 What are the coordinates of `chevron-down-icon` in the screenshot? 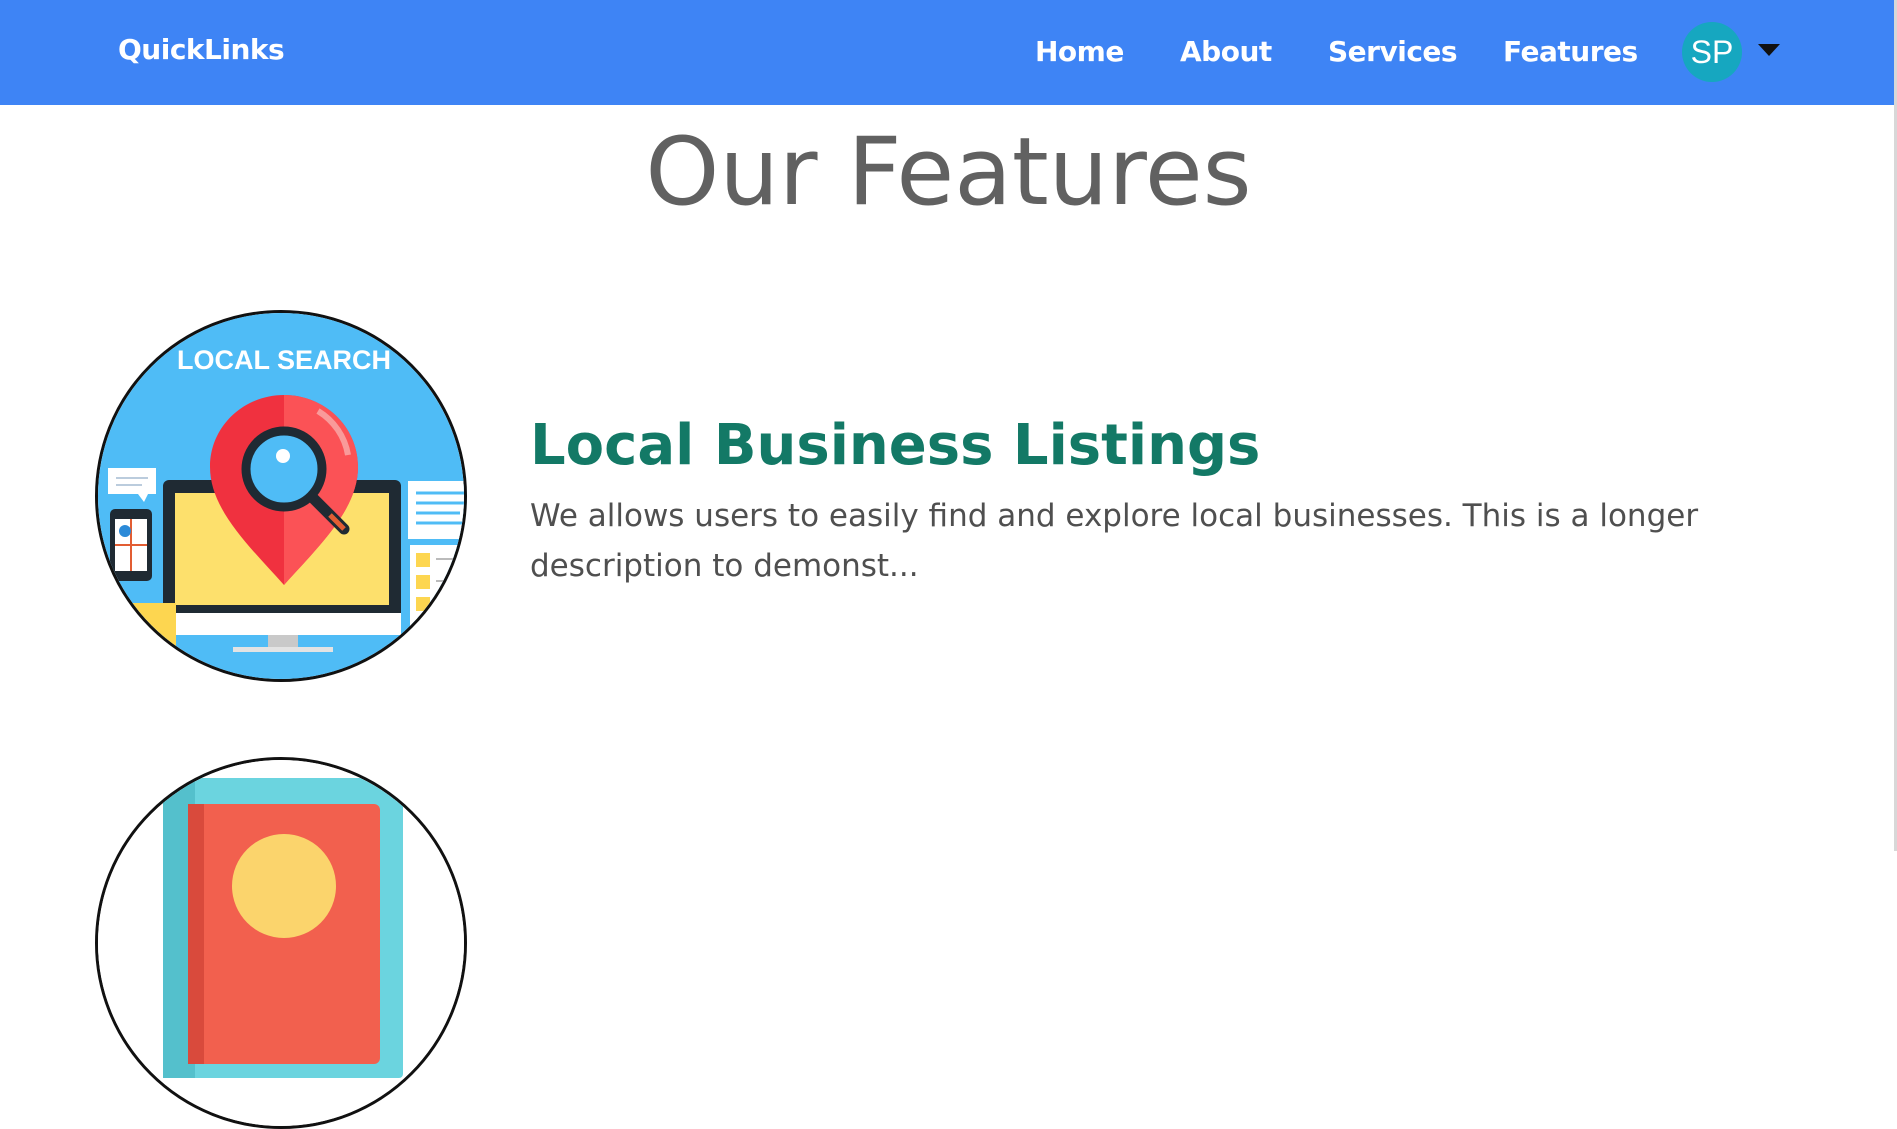 It's located at (1769, 50).